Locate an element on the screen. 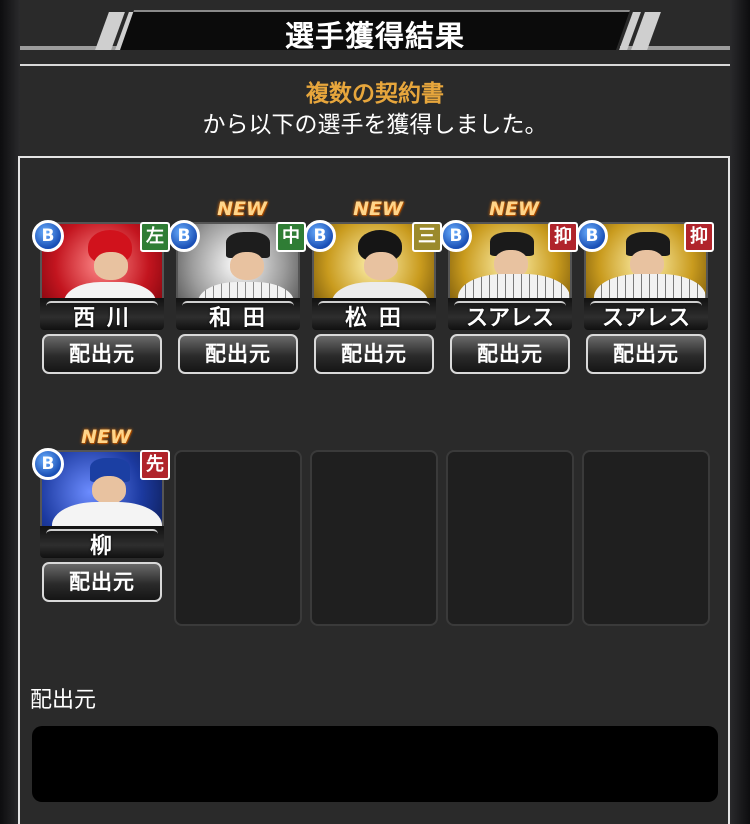 The image size is (750, 824). player-name: 西 川 is located at coordinates (102, 318).